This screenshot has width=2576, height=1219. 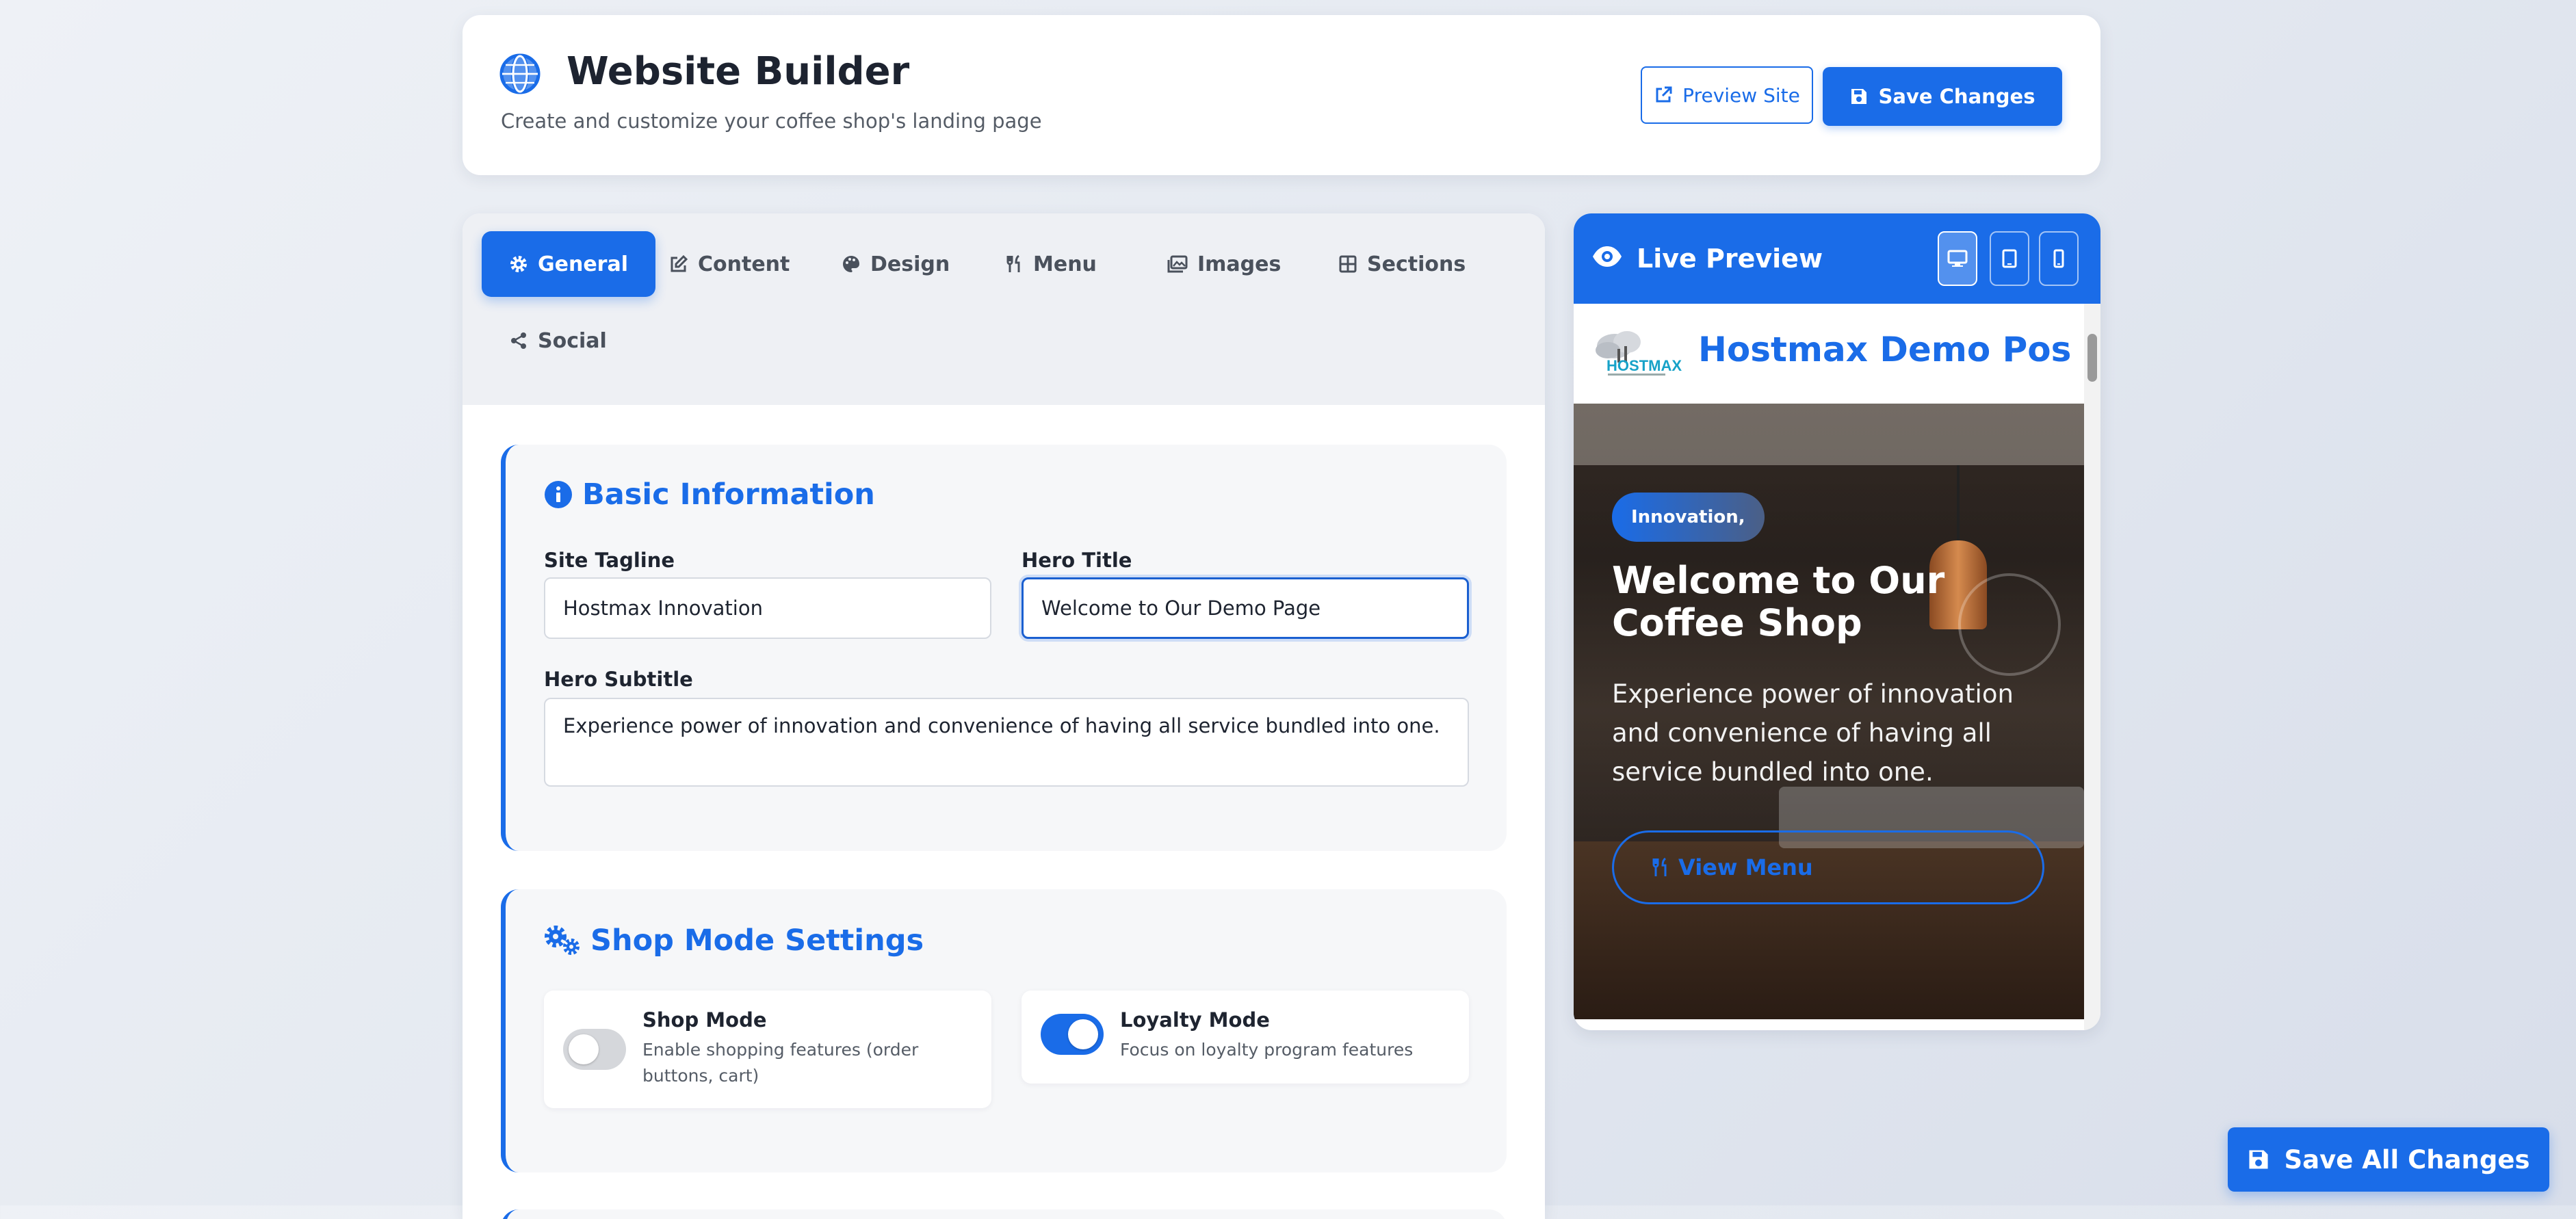 I want to click on view-menu-button: View Menu, so click(x=1828, y=867).